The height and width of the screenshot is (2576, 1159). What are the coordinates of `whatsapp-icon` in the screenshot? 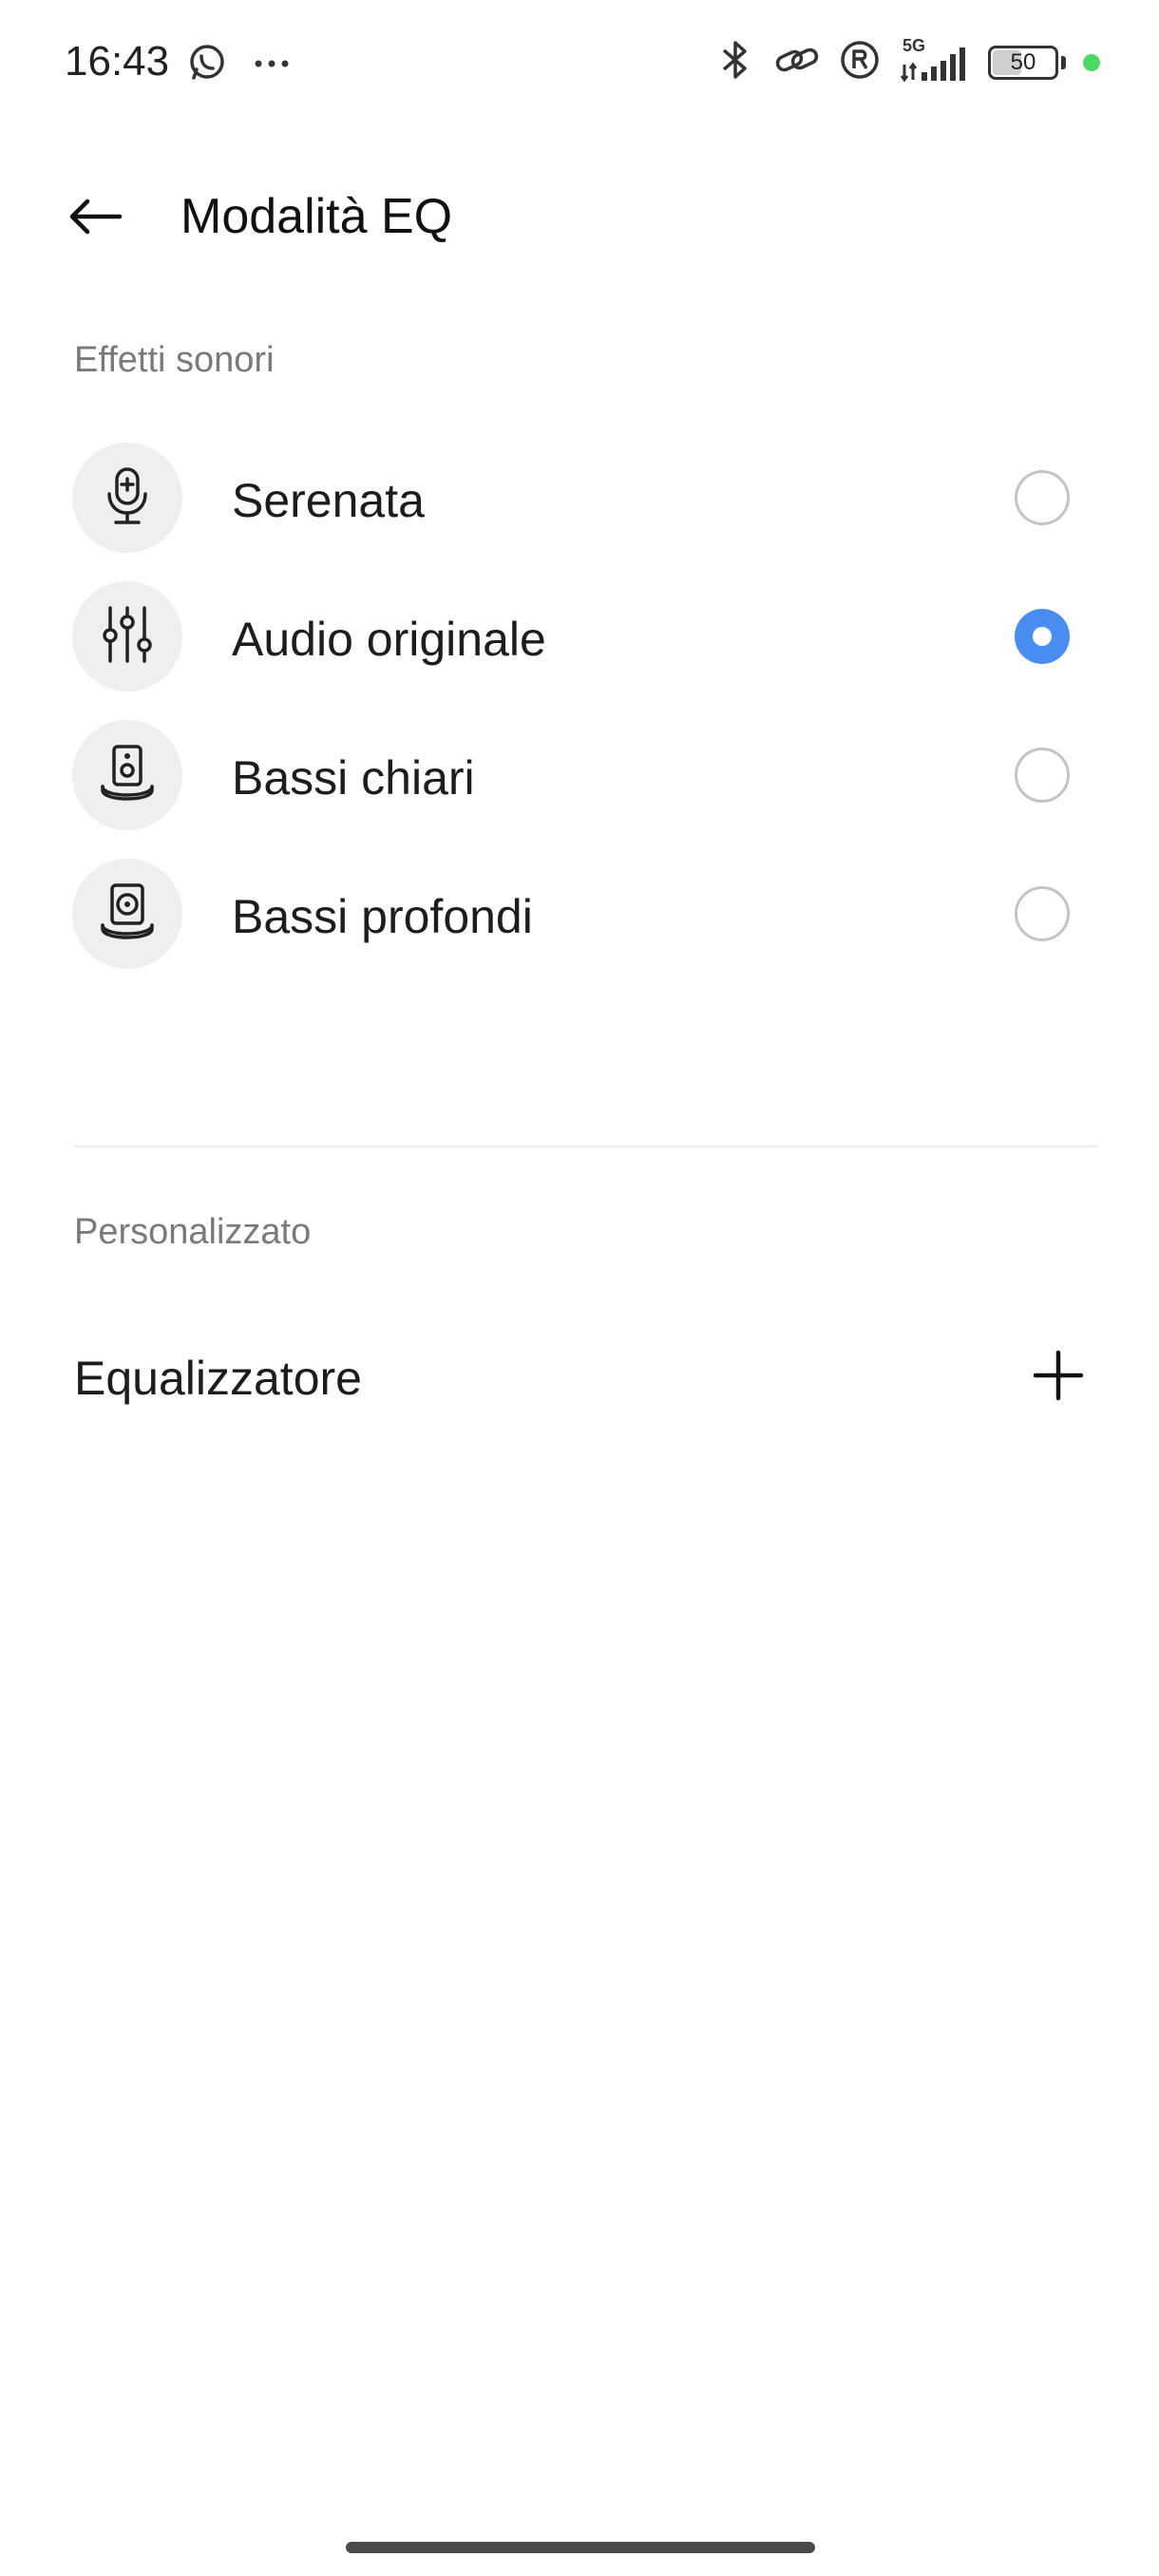 It's located at (207, 65).